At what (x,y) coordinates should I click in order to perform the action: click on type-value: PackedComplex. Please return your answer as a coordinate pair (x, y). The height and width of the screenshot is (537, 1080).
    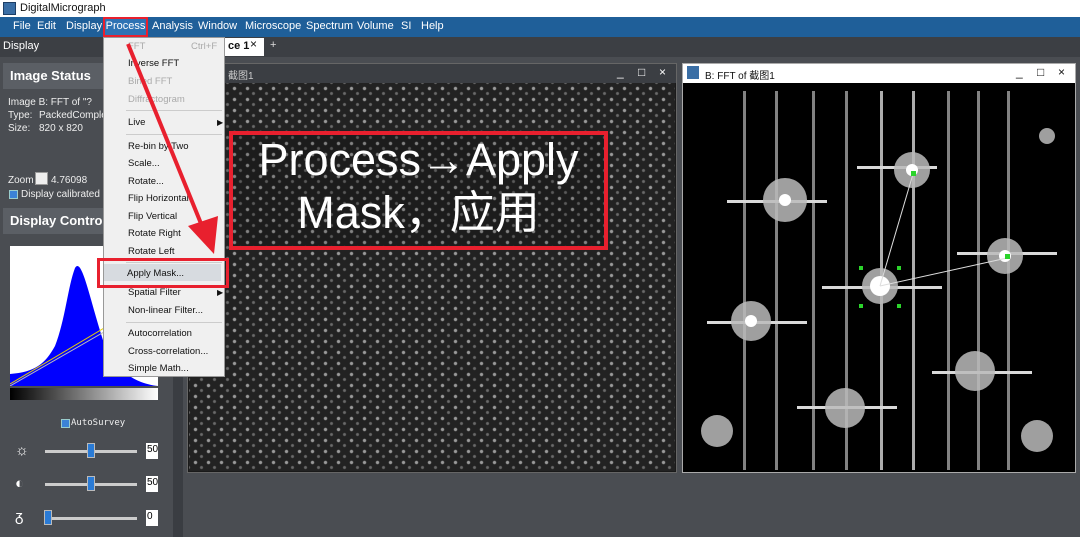
    Looking at the image, I should click on (75, 115).